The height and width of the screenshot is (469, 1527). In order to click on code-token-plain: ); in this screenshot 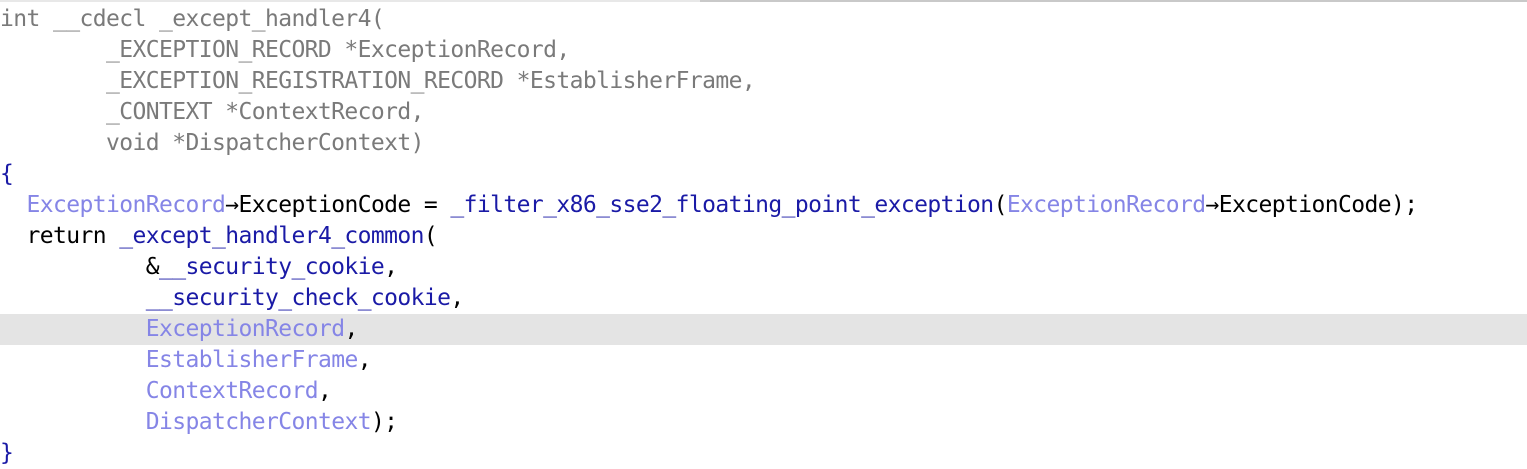, I will do `click(384, 422)`.